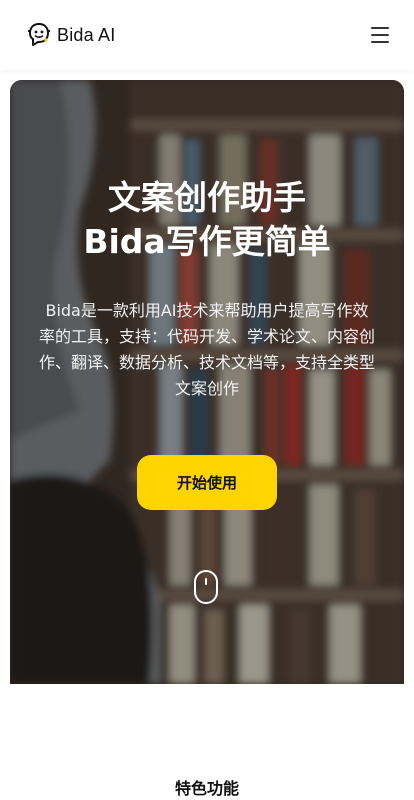  What do you see at coordinates (207, 220) in the screenshot?
I see `hero-title: 文案创作助手 Bida写作更简单` at bounding box center [207, 220].